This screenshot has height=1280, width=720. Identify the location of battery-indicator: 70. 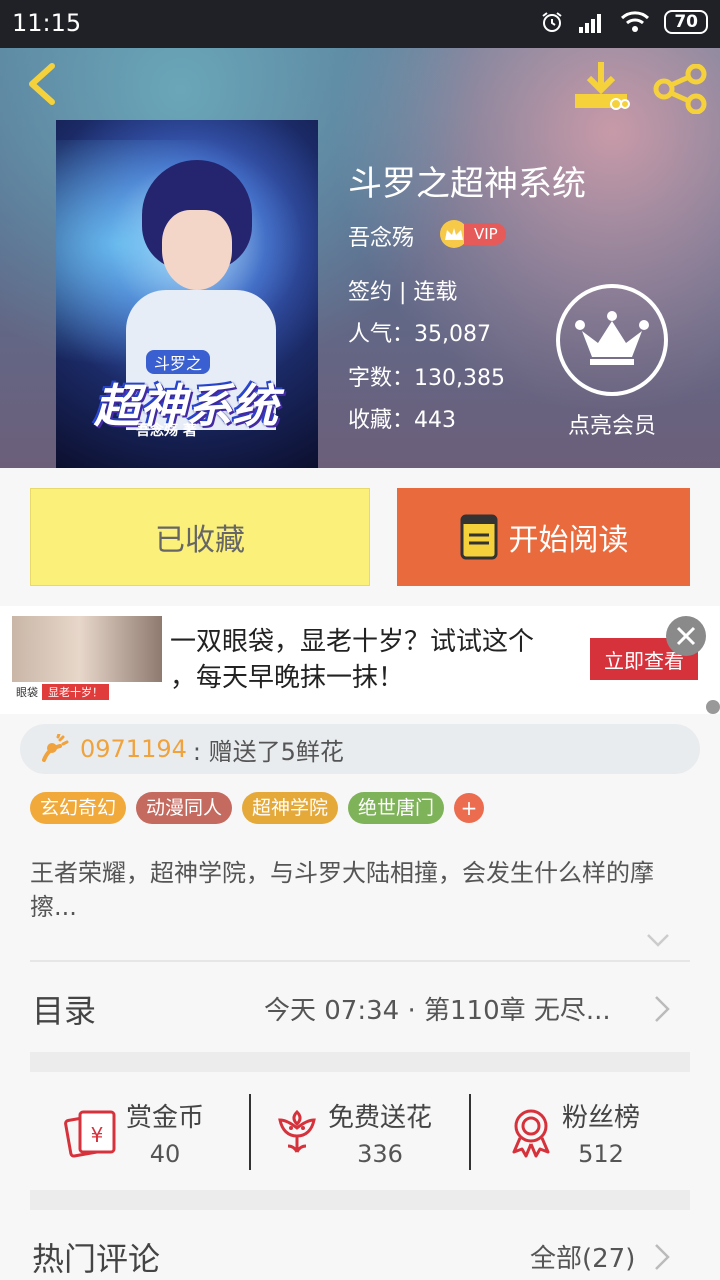
(686, 22).